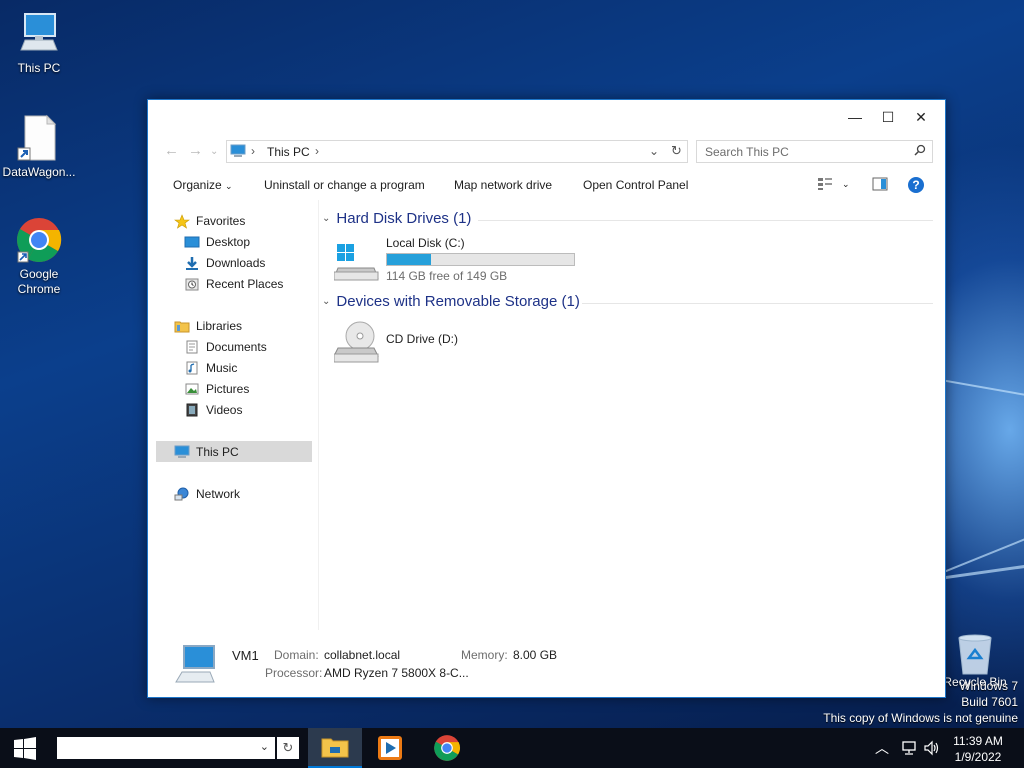 The height and width of the screenshot is (768, 1024). Describe the element at coordinates (654, 151) in the screenshot. I see `address-dropdown-icon: ⌄` at that location.